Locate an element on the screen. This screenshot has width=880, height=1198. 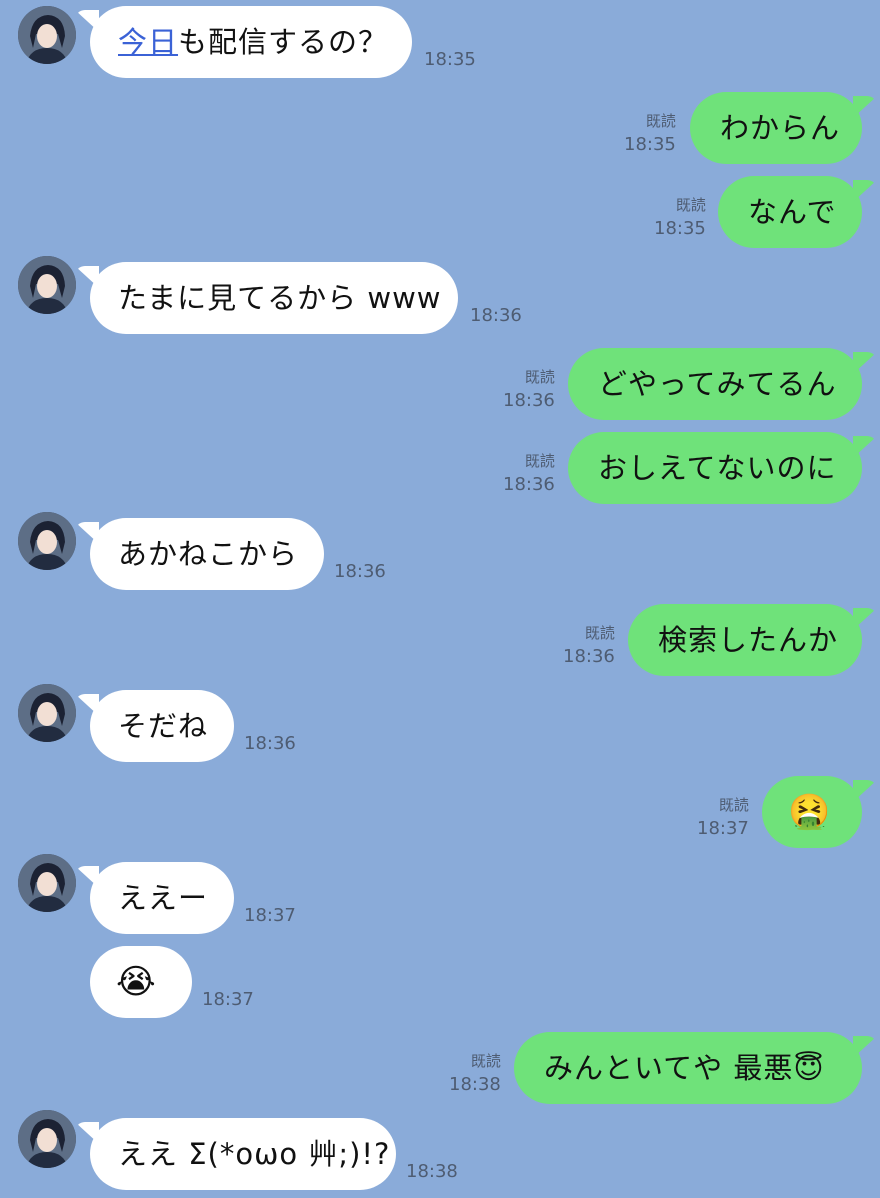
message-text: そだね is located at coordinates (163, 726).